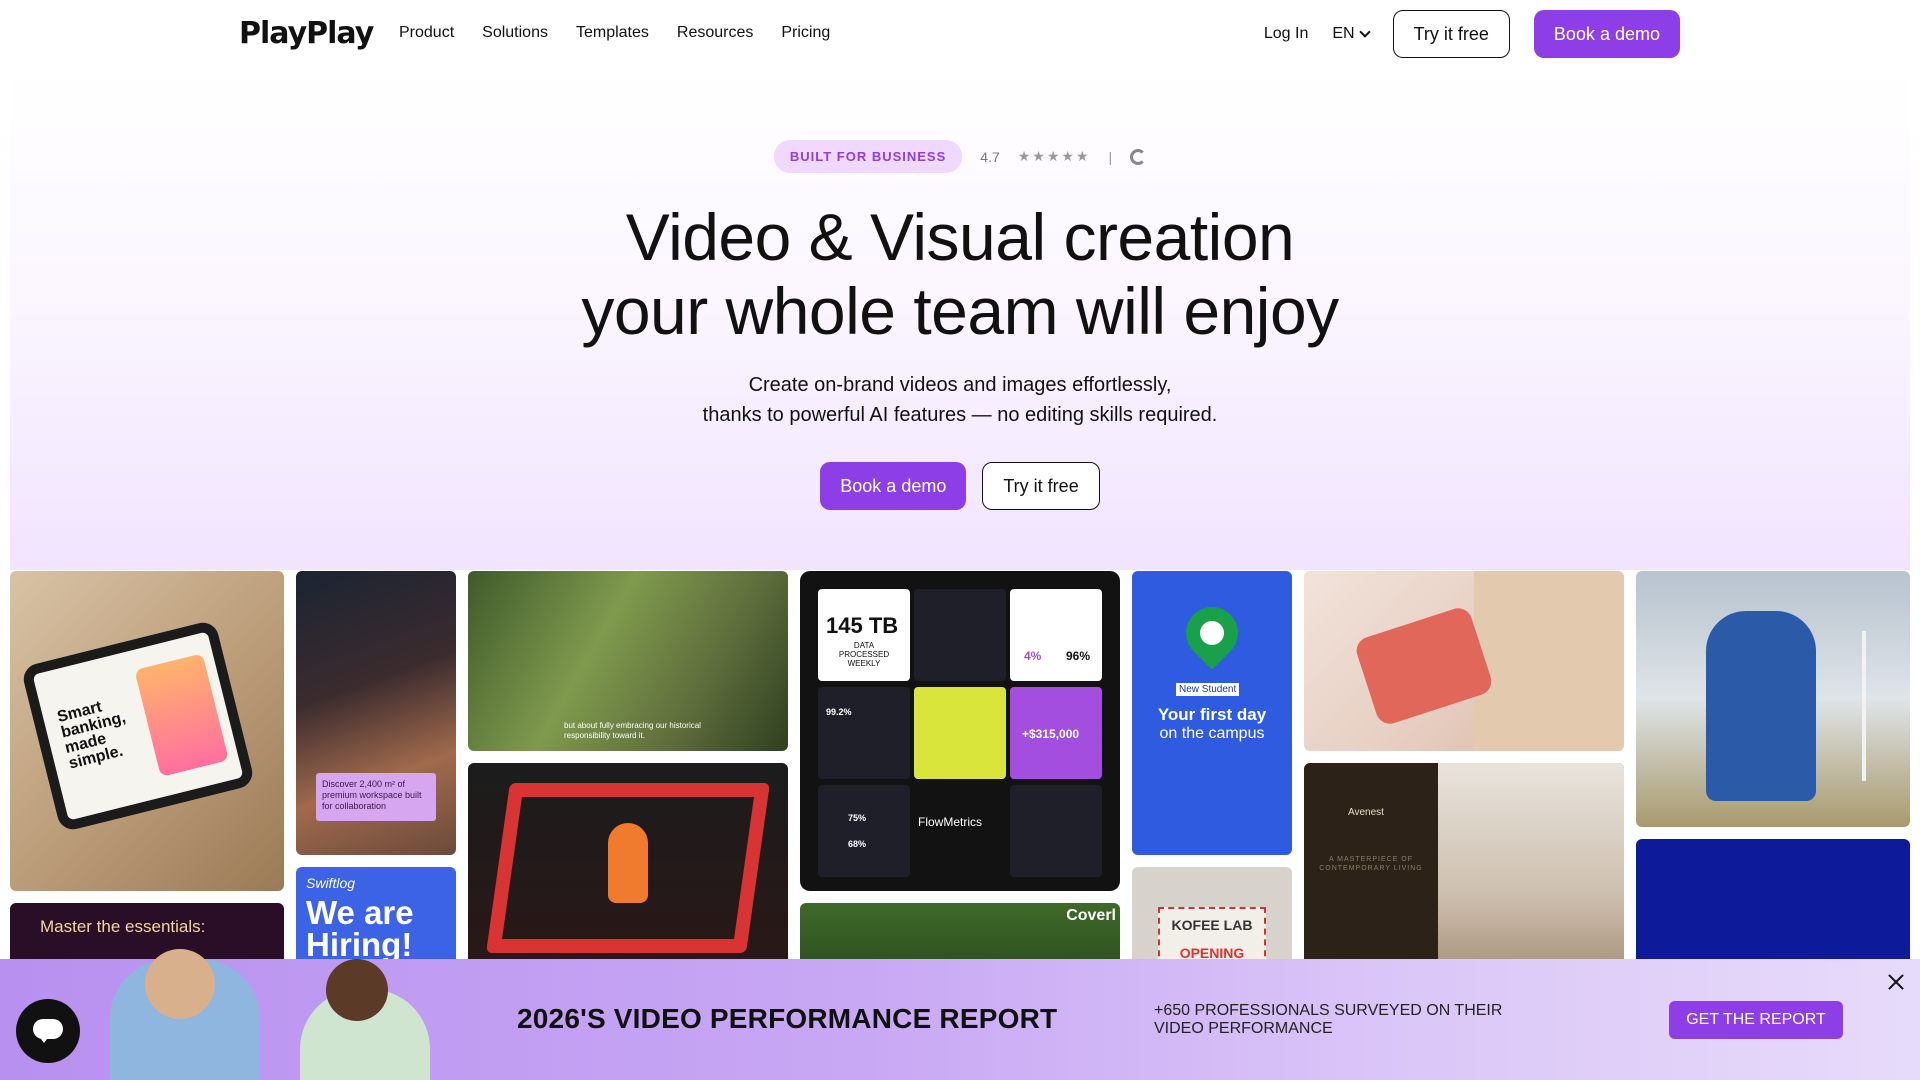 The image size is (1920, 1080). What do you see at coordinates (1366, 812) in the screenshot?
I see `avenest-brand: Avenest` at bounding box center [1366, 812].